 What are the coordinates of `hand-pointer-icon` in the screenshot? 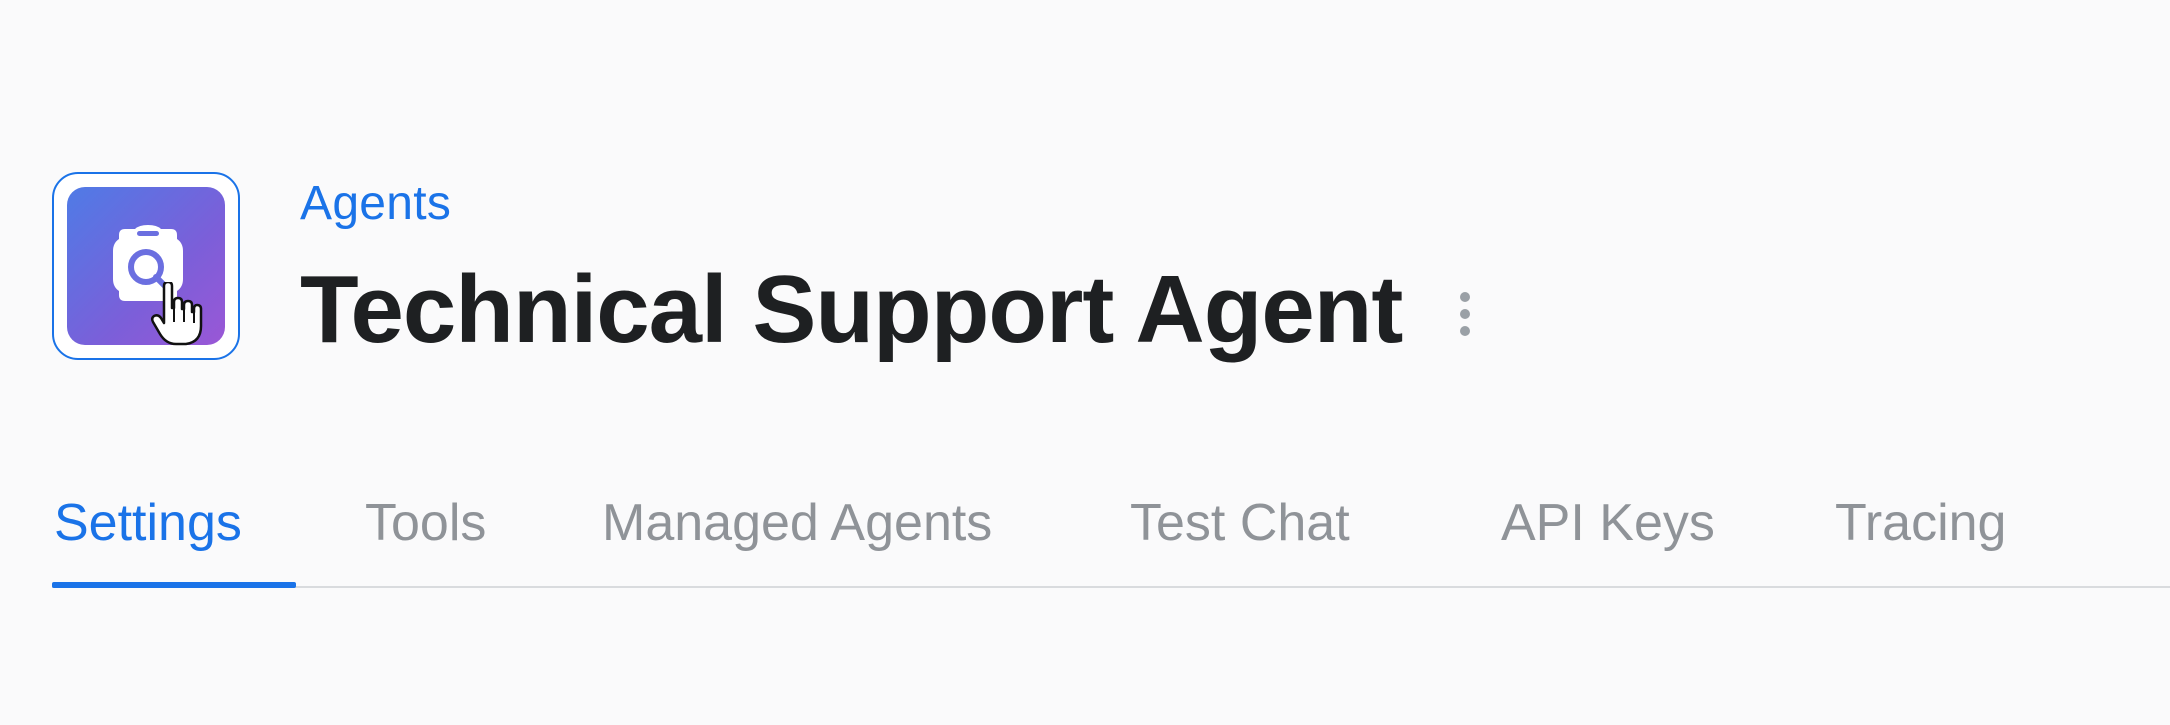 It's located at (176, 314).